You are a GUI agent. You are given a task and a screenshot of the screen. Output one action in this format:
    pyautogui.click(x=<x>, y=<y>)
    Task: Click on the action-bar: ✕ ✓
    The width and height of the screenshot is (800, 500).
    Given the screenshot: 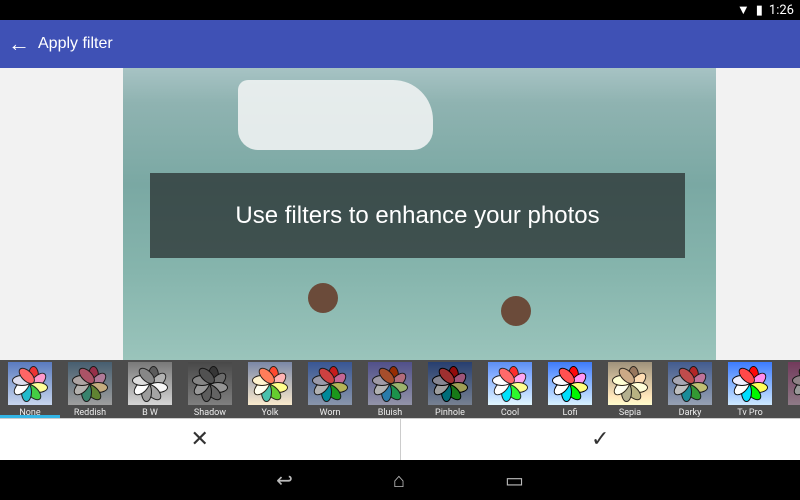 What is the action you would take?
    pyautogui.click(x=400, y=439)
    